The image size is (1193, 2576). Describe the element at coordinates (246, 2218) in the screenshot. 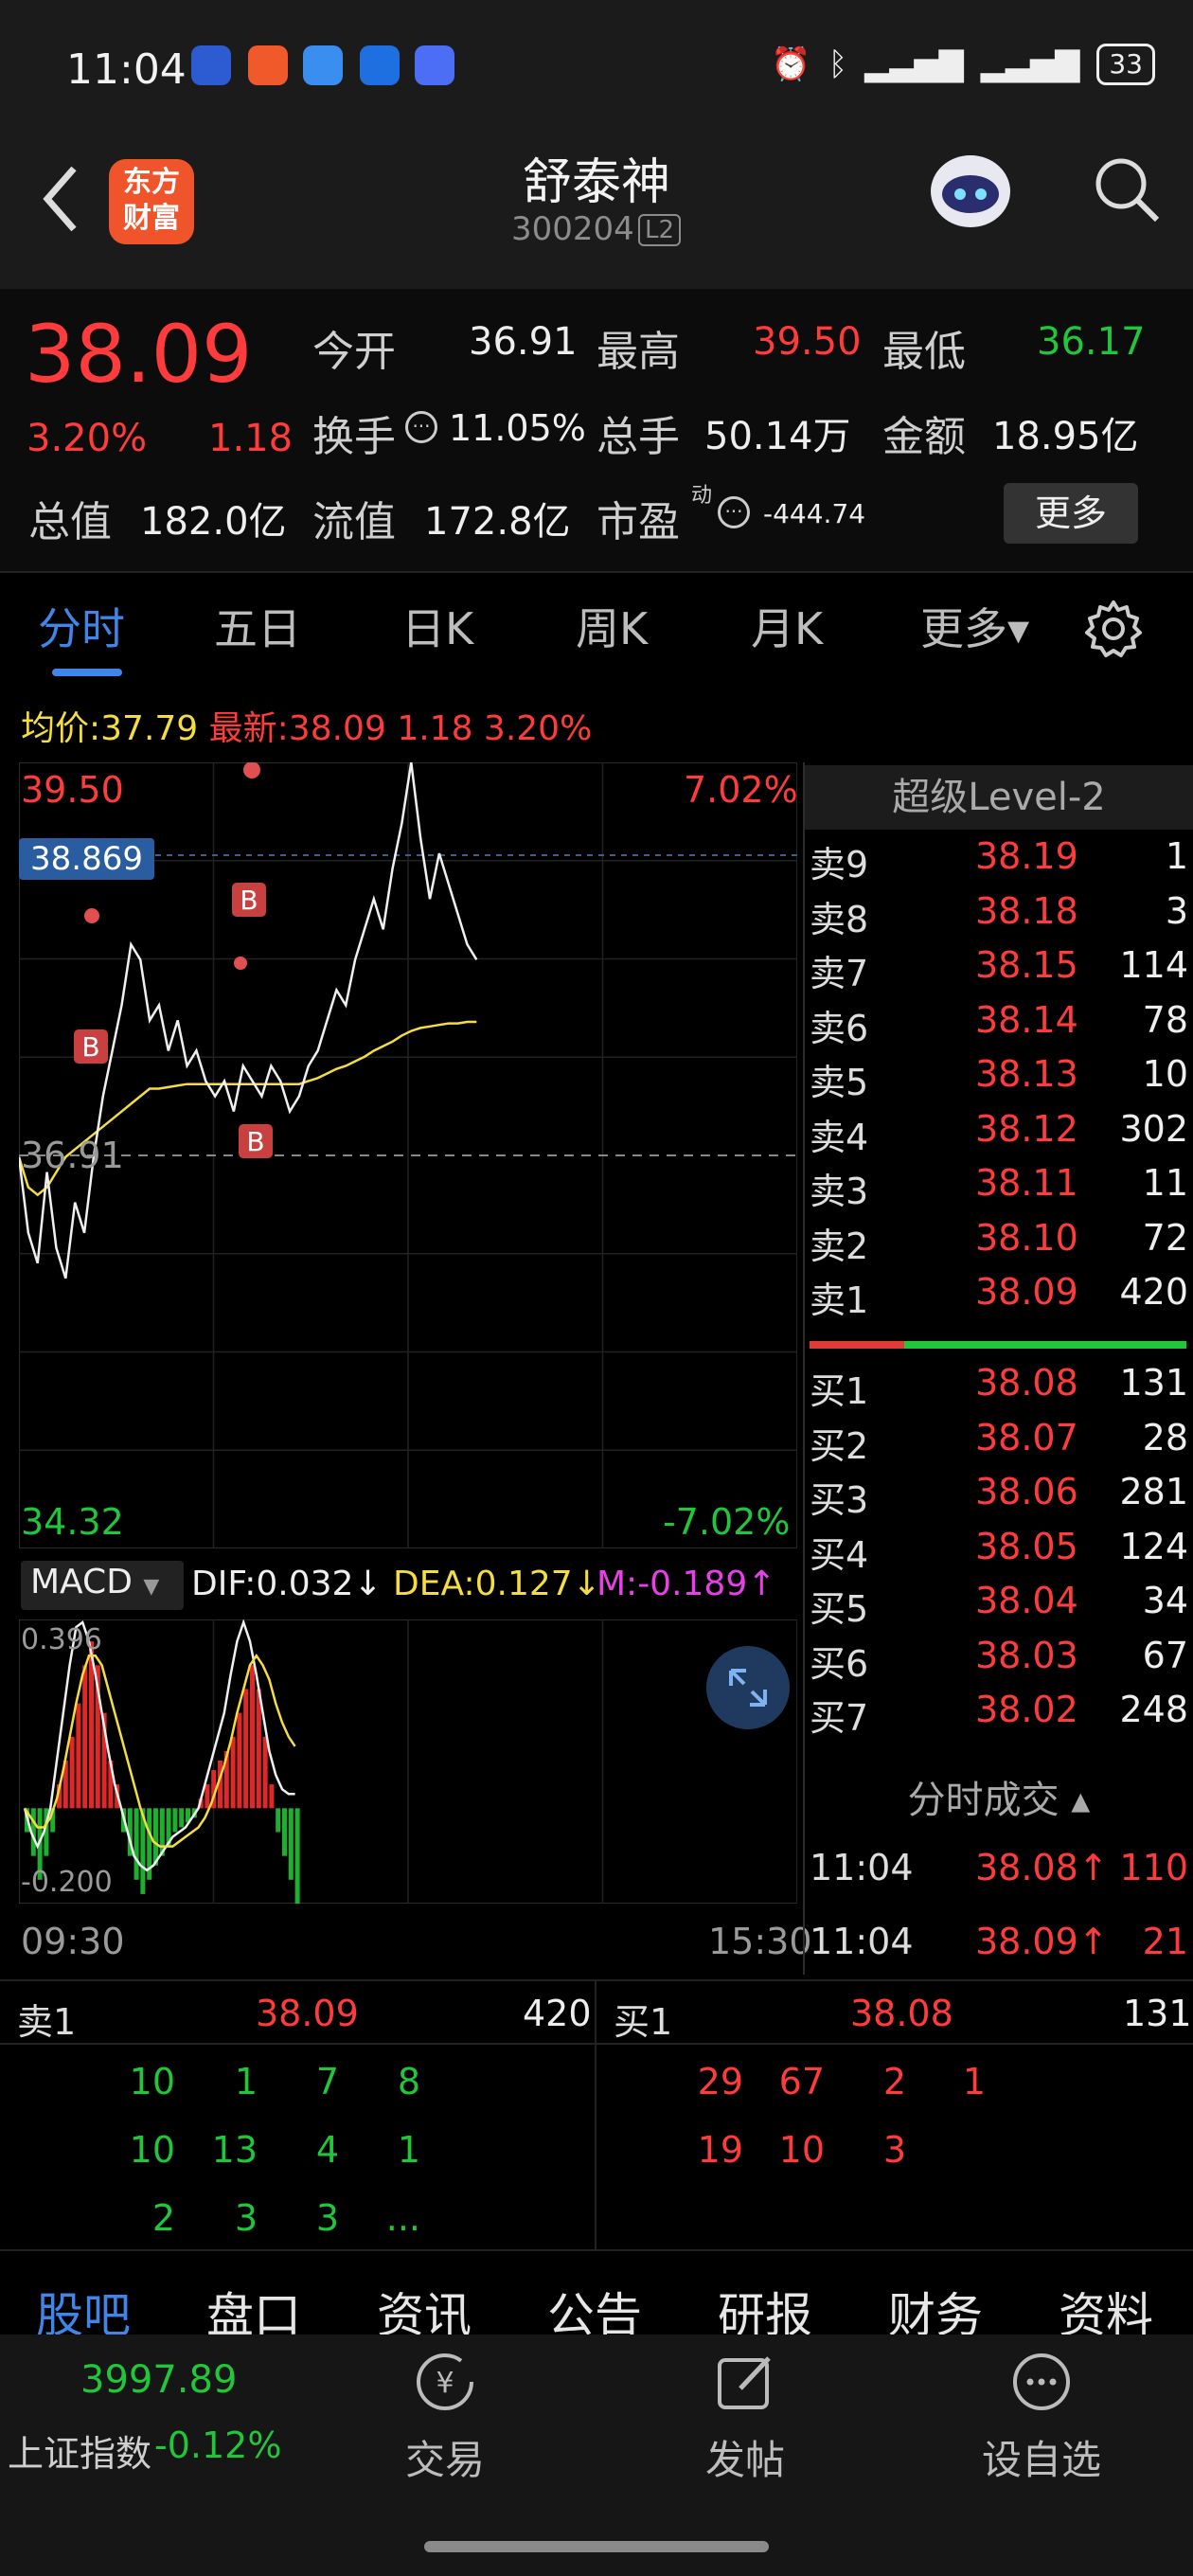

I see `queue-order-size: 3` at that location.